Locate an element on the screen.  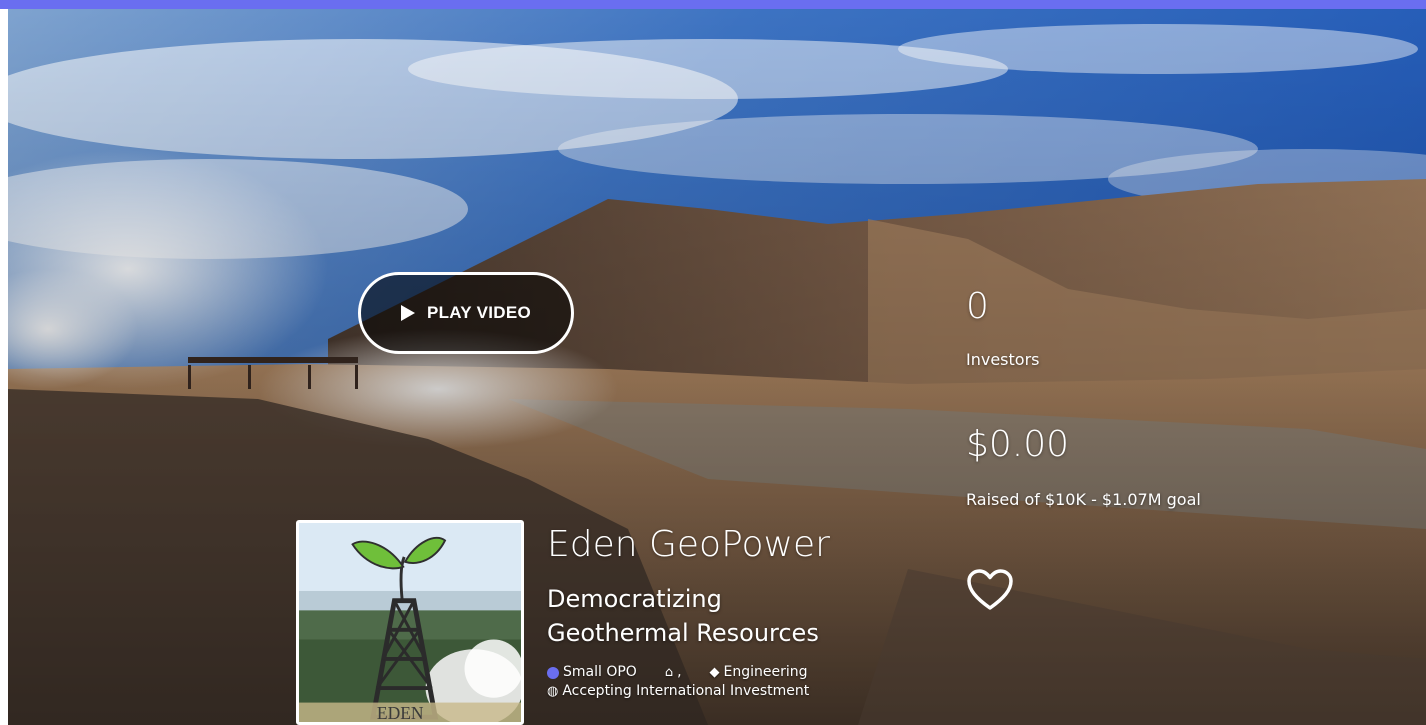
meta-row-primary: Small OPO ⌂ , ◆ Engineering is located at coordinates (678, 672).